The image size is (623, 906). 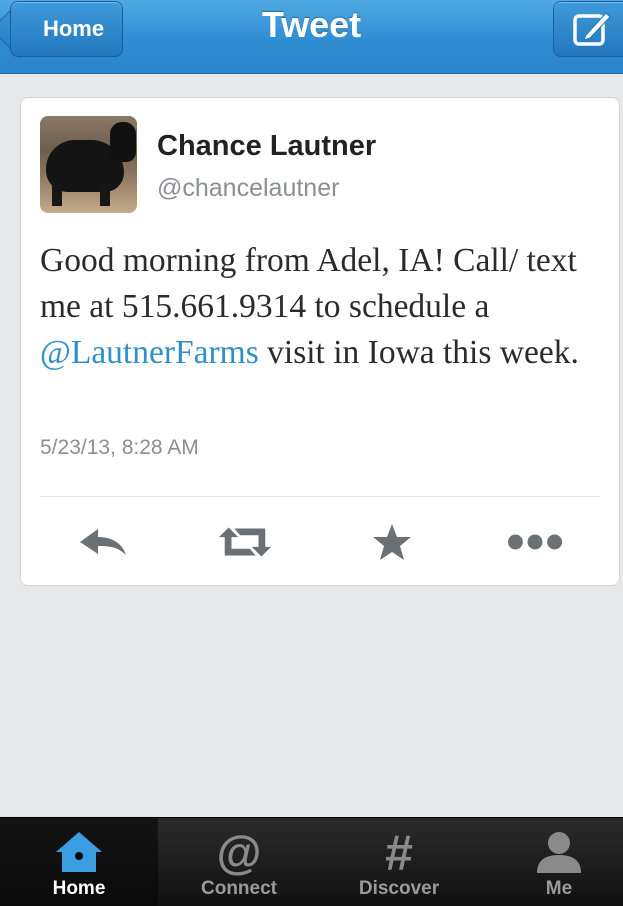 I want to click on favorite-button, so click(x=392, y=542).